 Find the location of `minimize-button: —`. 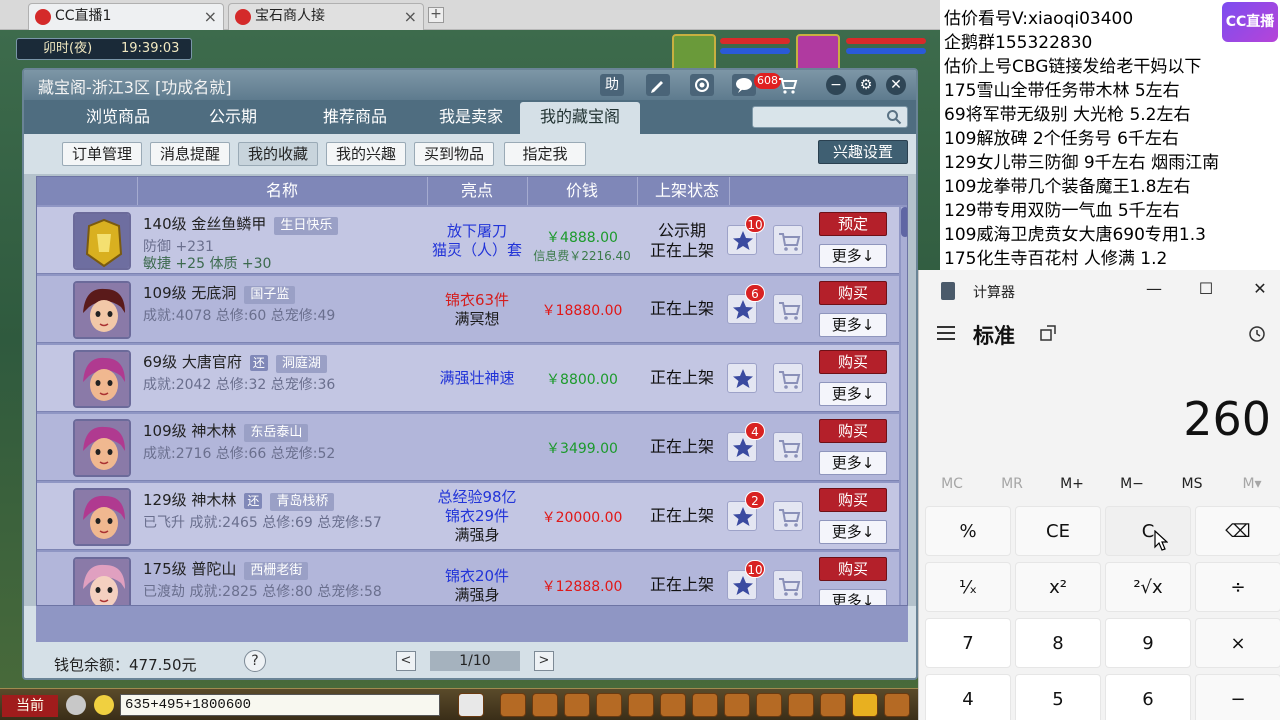

minimize-button: — is located at coordinates (1154, 289).